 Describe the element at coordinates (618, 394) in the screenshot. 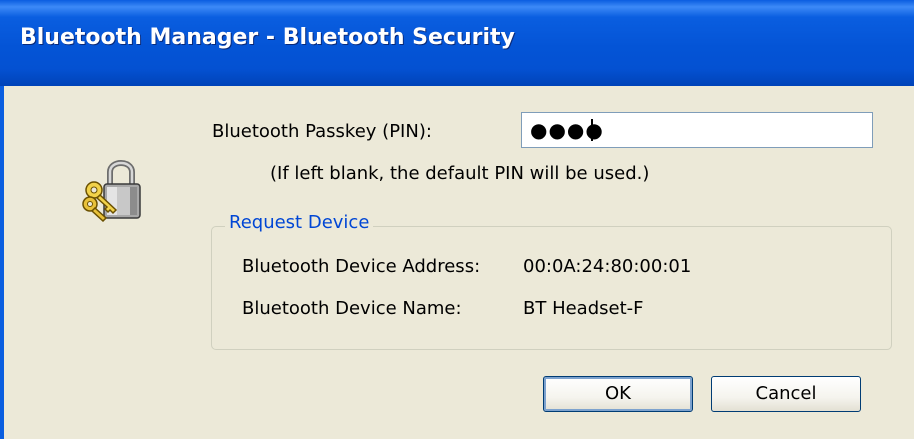

I see `ok-button: OK` at that location.